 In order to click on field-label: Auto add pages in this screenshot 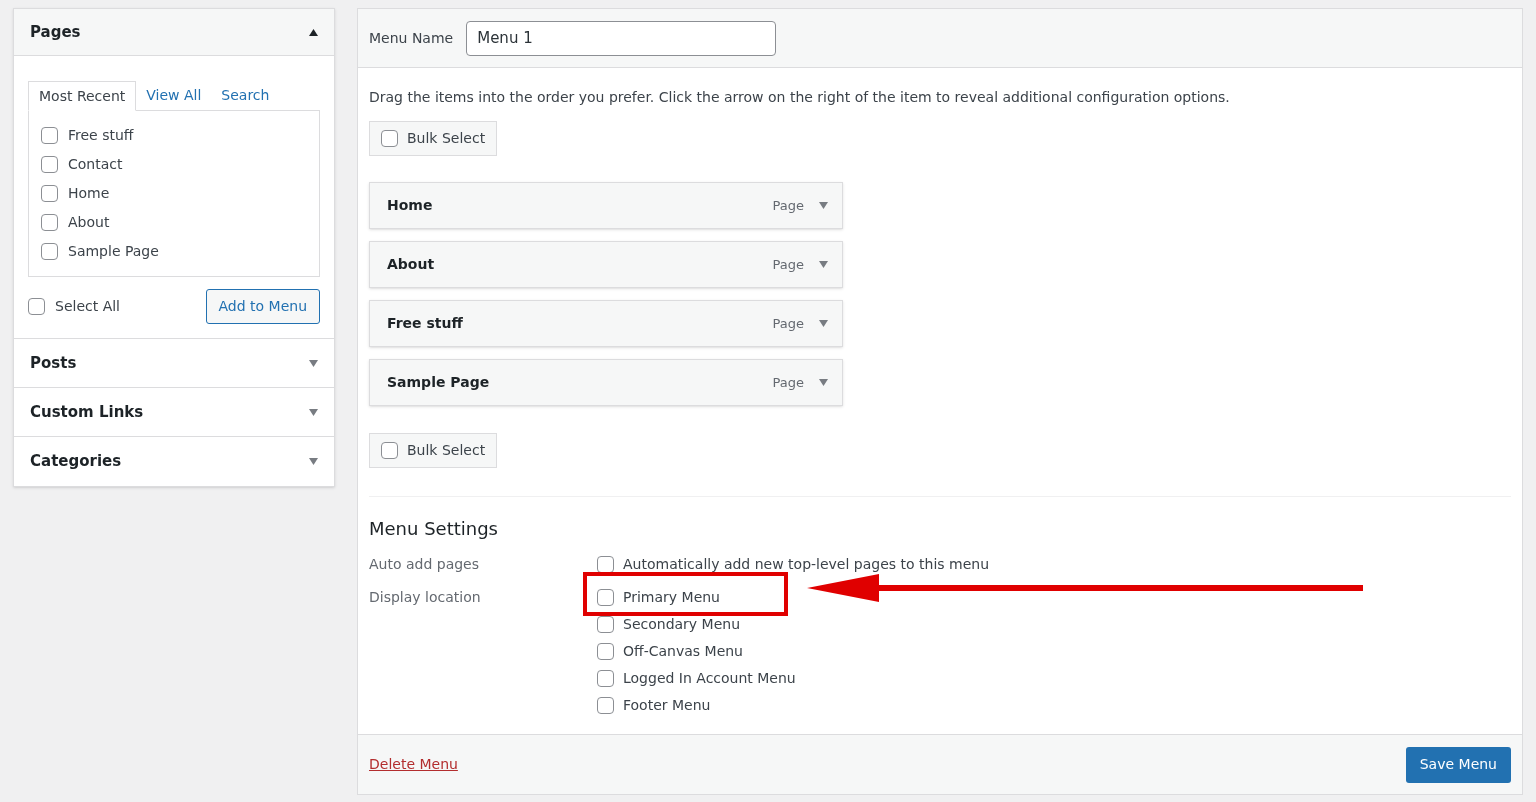, I will do `click(425, 564)`.